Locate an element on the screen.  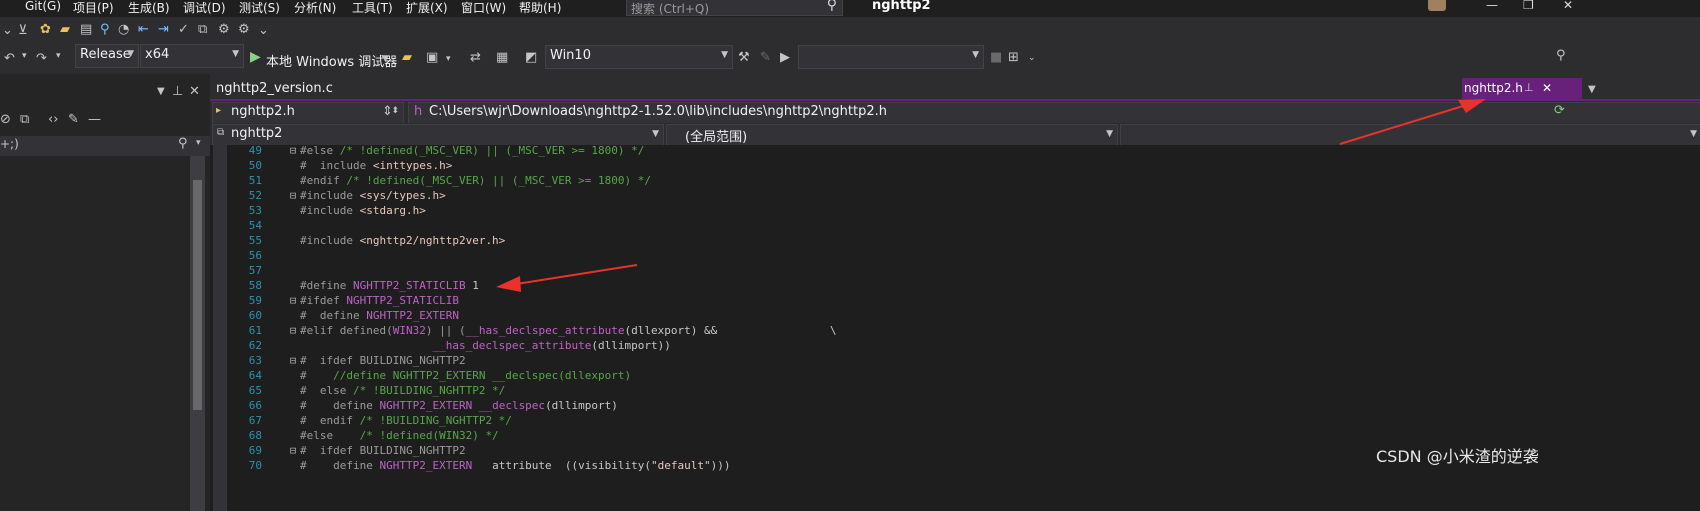
code-line: 57 is located at coordinates (265, 270).